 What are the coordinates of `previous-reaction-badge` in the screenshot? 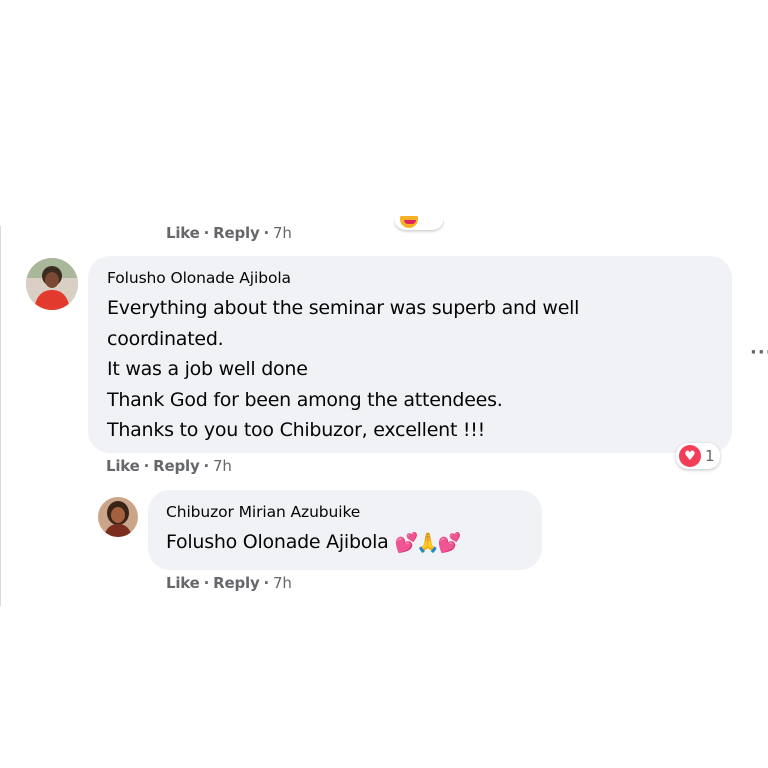 It's located at (419, 225).